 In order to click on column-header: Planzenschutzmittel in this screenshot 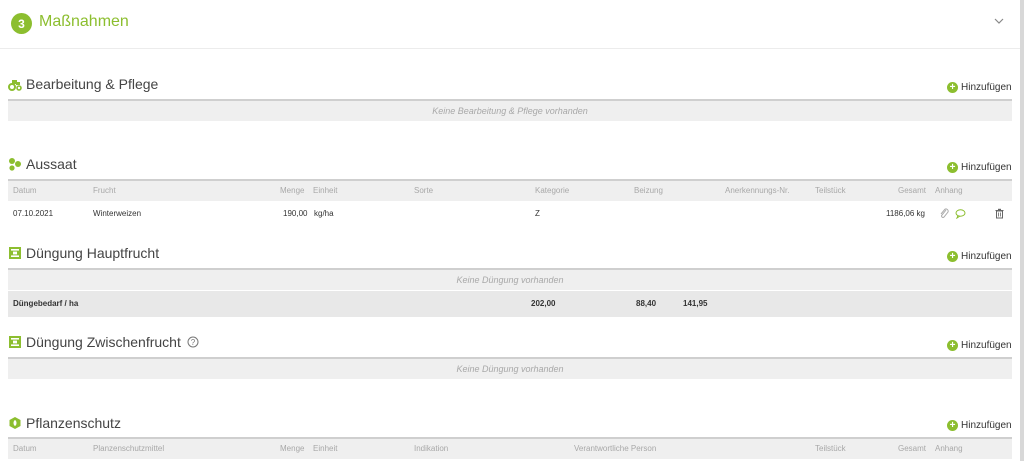, I will do `click(128, 449)`.